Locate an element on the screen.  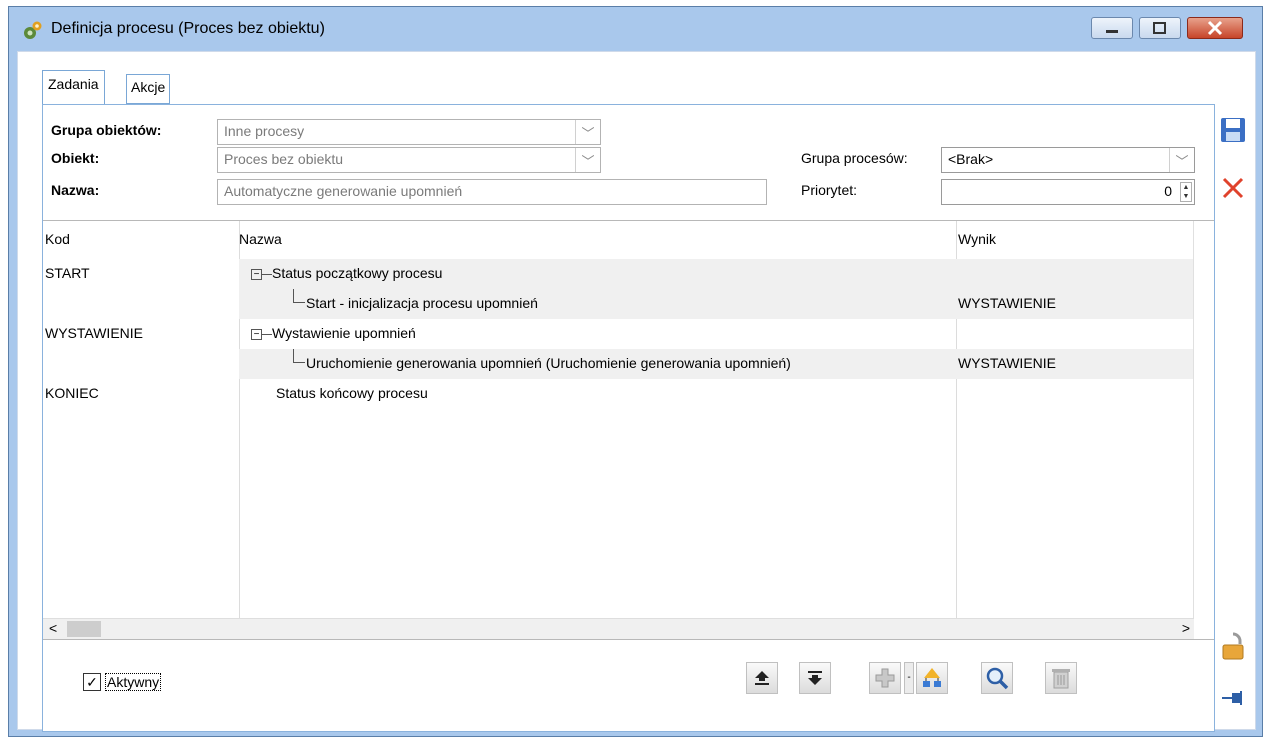
nazwa-label: Nazwa: is located at coordinates (75, 190).